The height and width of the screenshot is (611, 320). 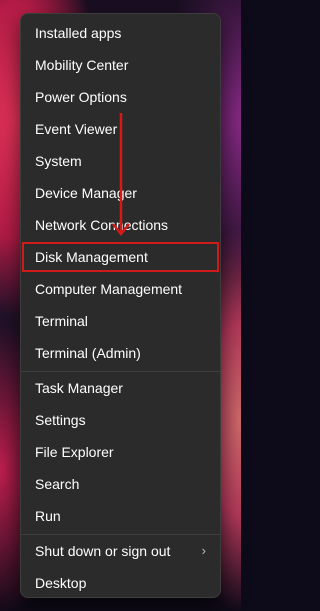 I want to click on menu-item-task-manager: Task Manager, so click(x=120, y=388).